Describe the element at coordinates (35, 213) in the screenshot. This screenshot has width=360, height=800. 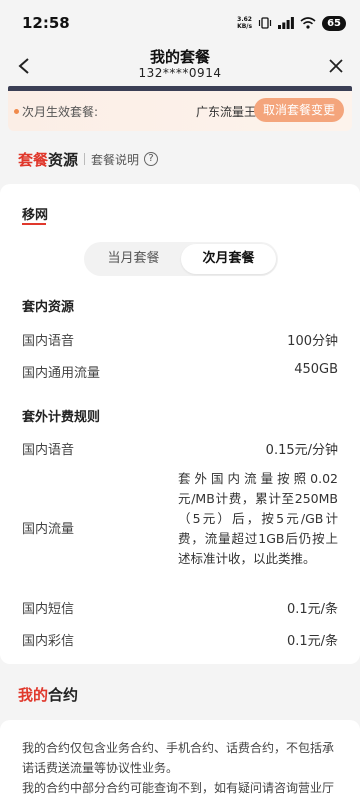
I see `operator-tab: 移网` at that location.